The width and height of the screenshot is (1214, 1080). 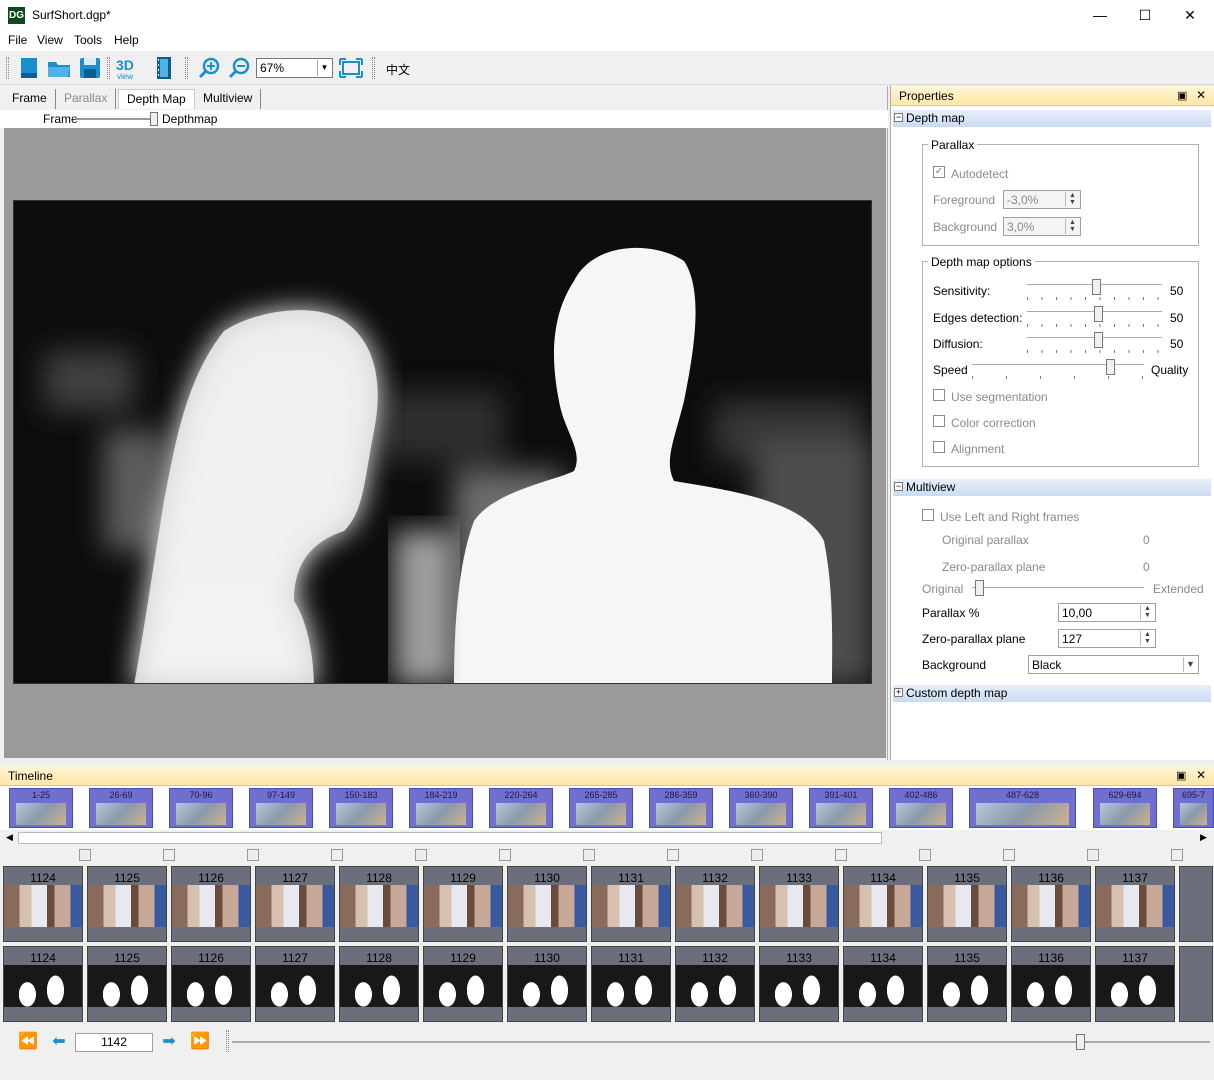 I want to click on timeline-clip: 1-25, so click(x=41, y=808).